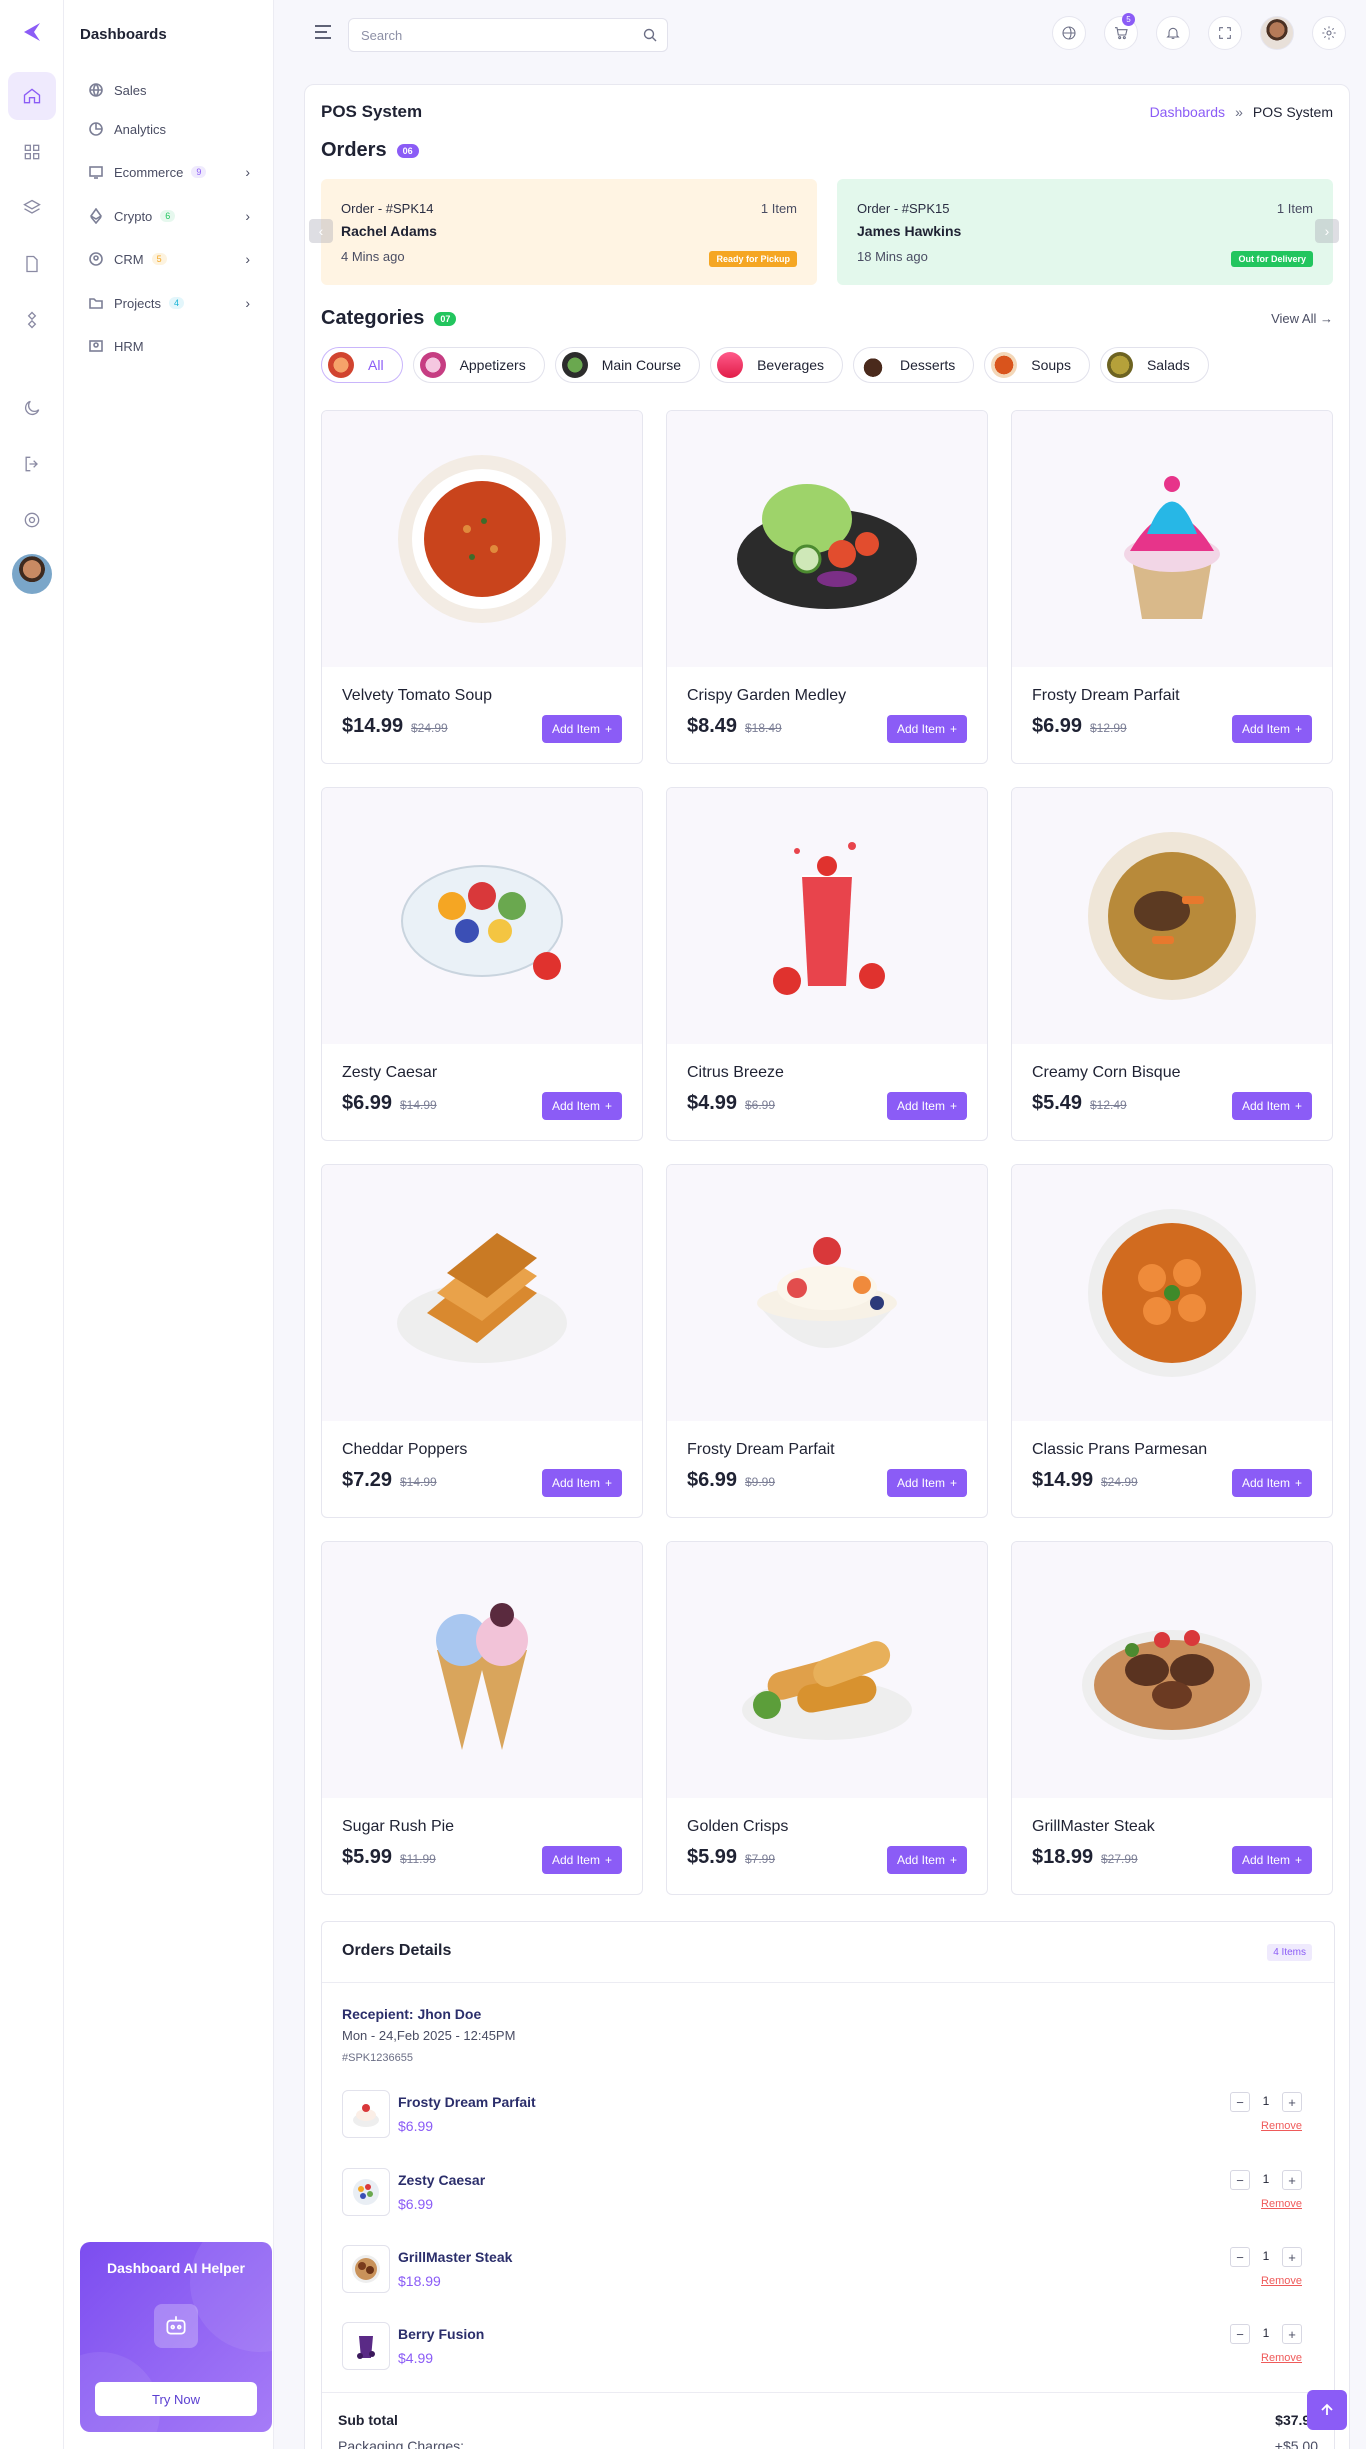 The width and height of the screenshot is (1366, 2449). What do you see at coordinates (1037, 365) in the screenshot?
I see `category-chip-soups: Soups` at bounding box center [1037, 365].